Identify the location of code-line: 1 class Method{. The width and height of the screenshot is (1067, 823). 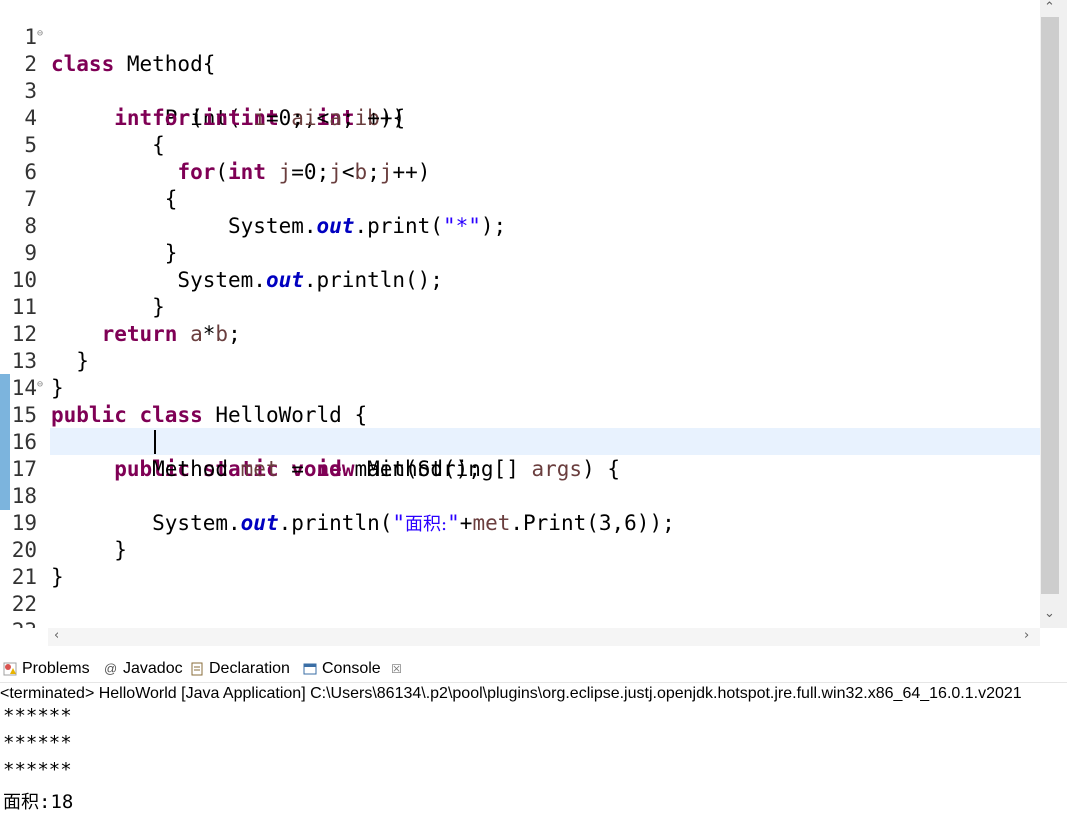
(107, 38).